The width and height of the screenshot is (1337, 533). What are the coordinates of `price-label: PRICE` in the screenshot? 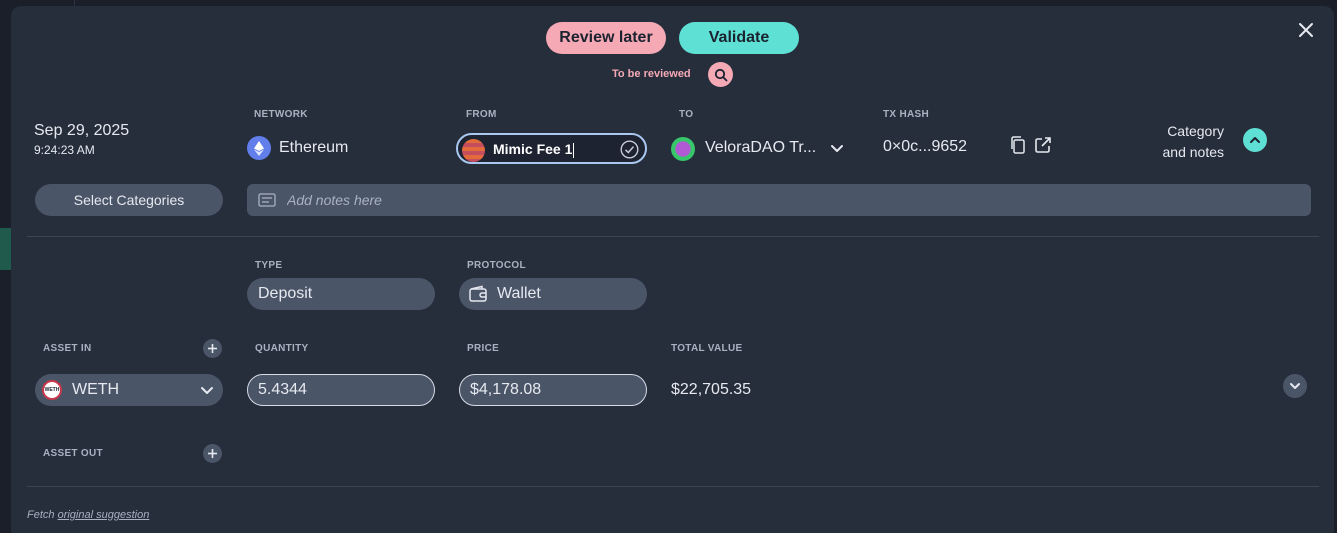 It's located at (483, 348).